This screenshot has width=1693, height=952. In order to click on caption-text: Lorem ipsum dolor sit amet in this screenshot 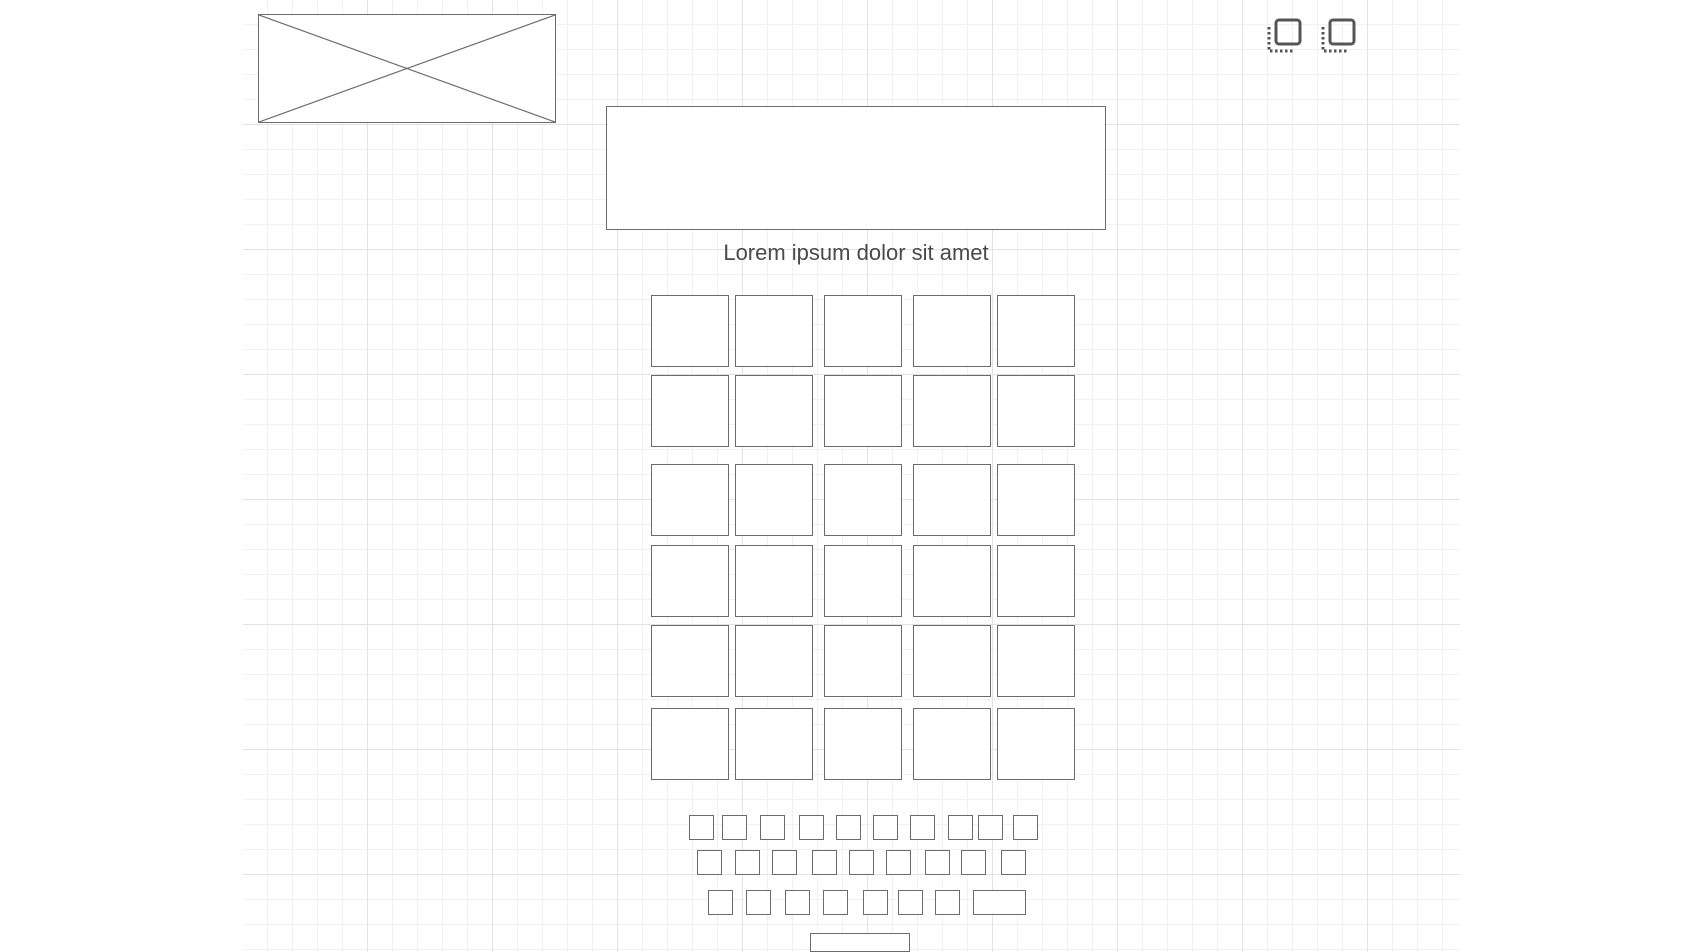, I will do `click(856, 252)`.